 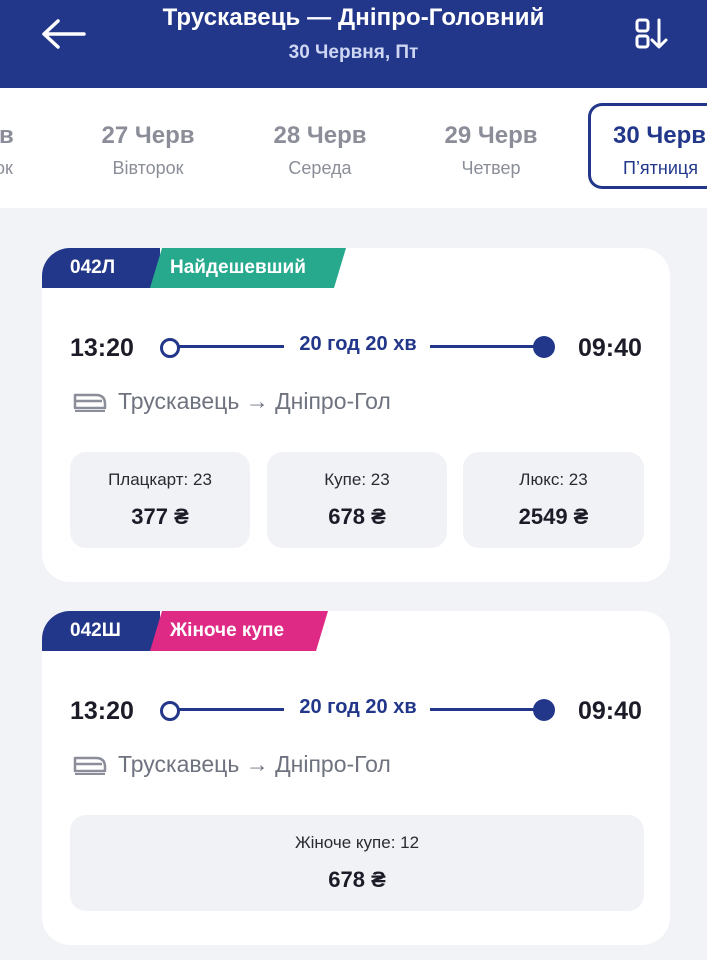 I want to click on fare-option: Люкс: 23 2549 ₴, so click(x=553, y=500).